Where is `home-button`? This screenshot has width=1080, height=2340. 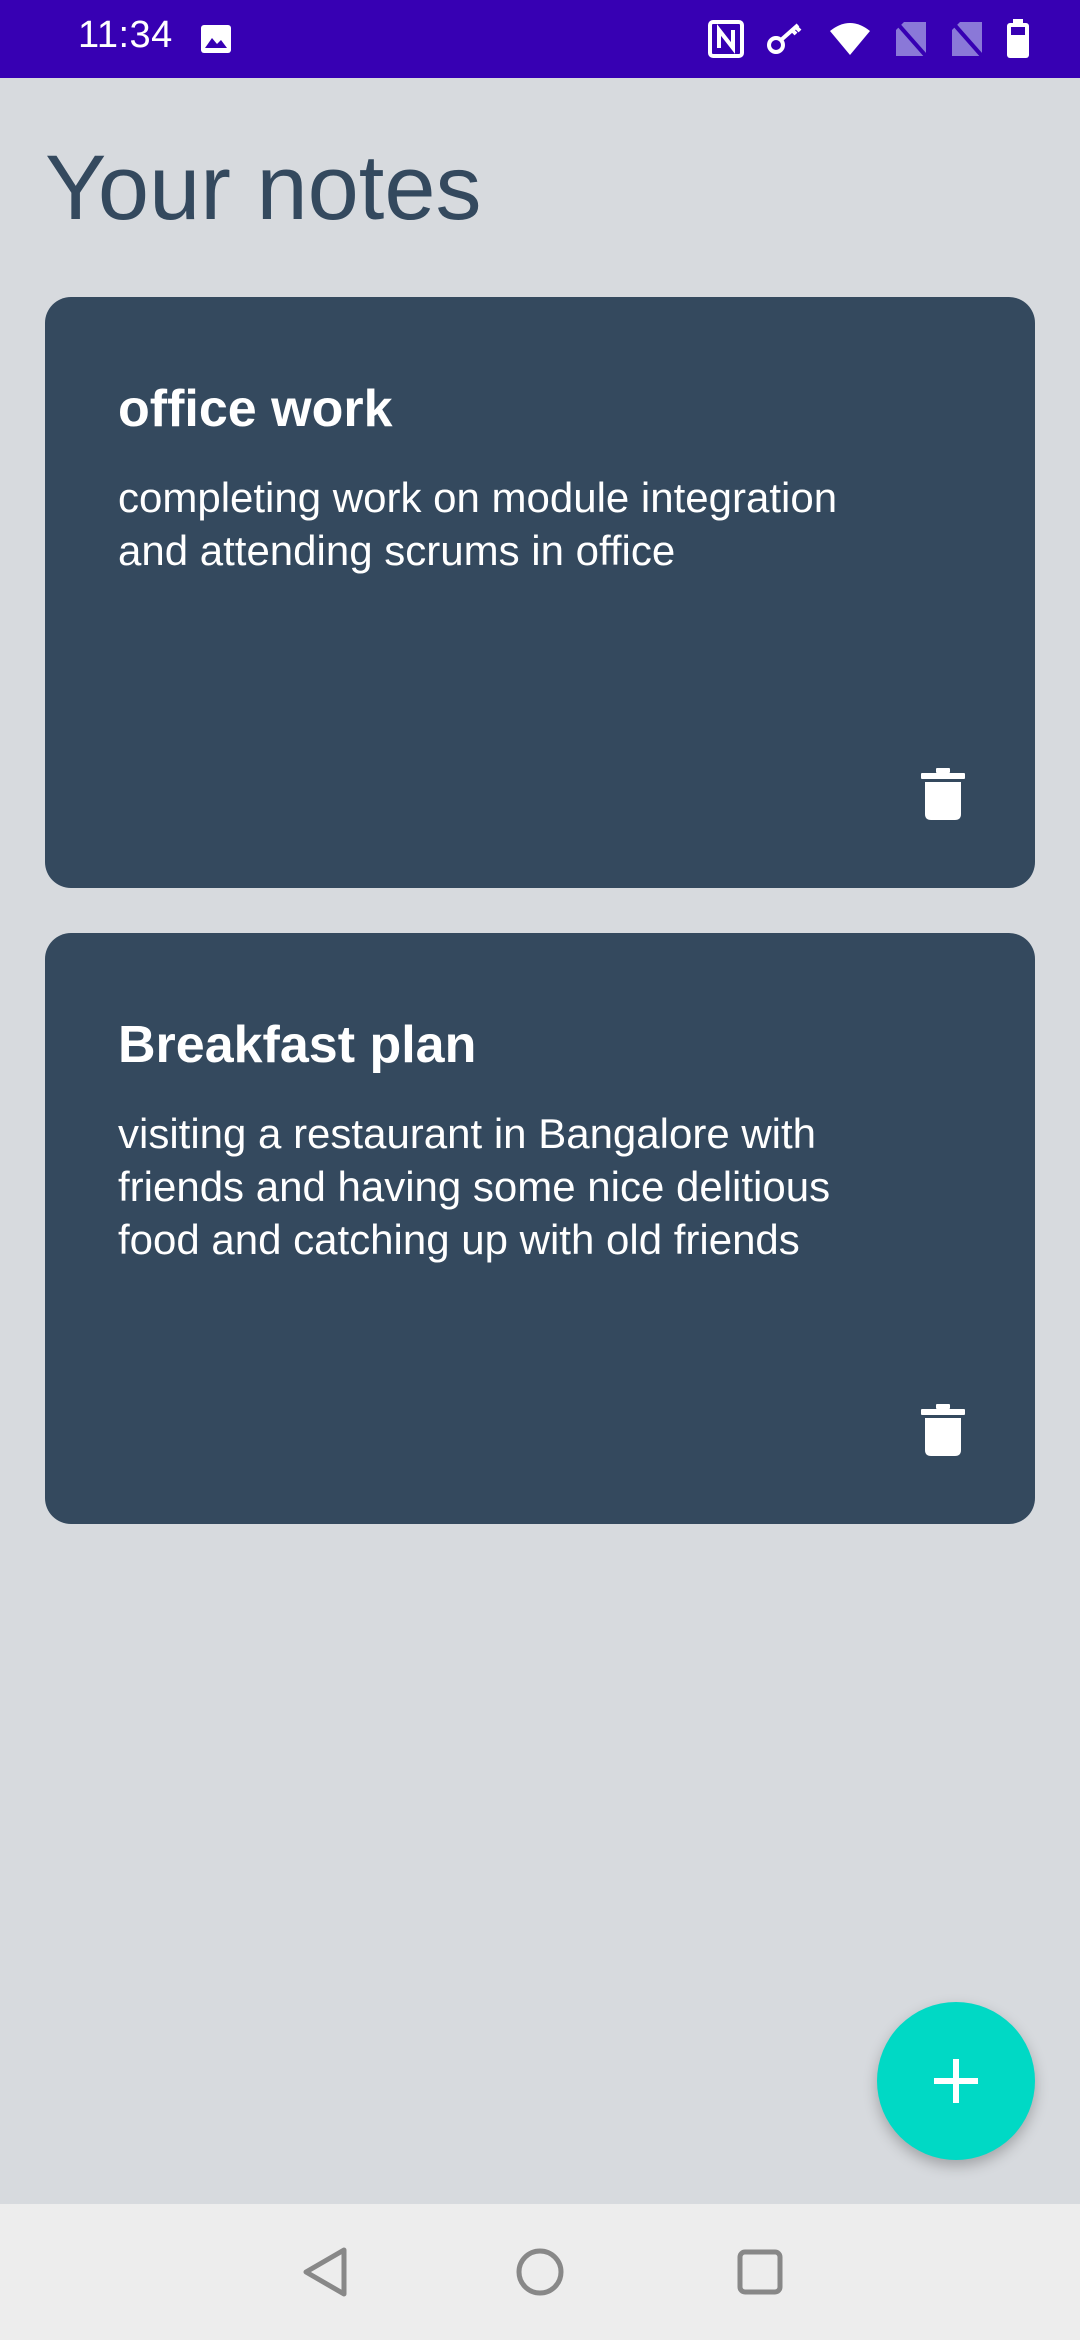 home-button is located at coordinates (540, 2272).